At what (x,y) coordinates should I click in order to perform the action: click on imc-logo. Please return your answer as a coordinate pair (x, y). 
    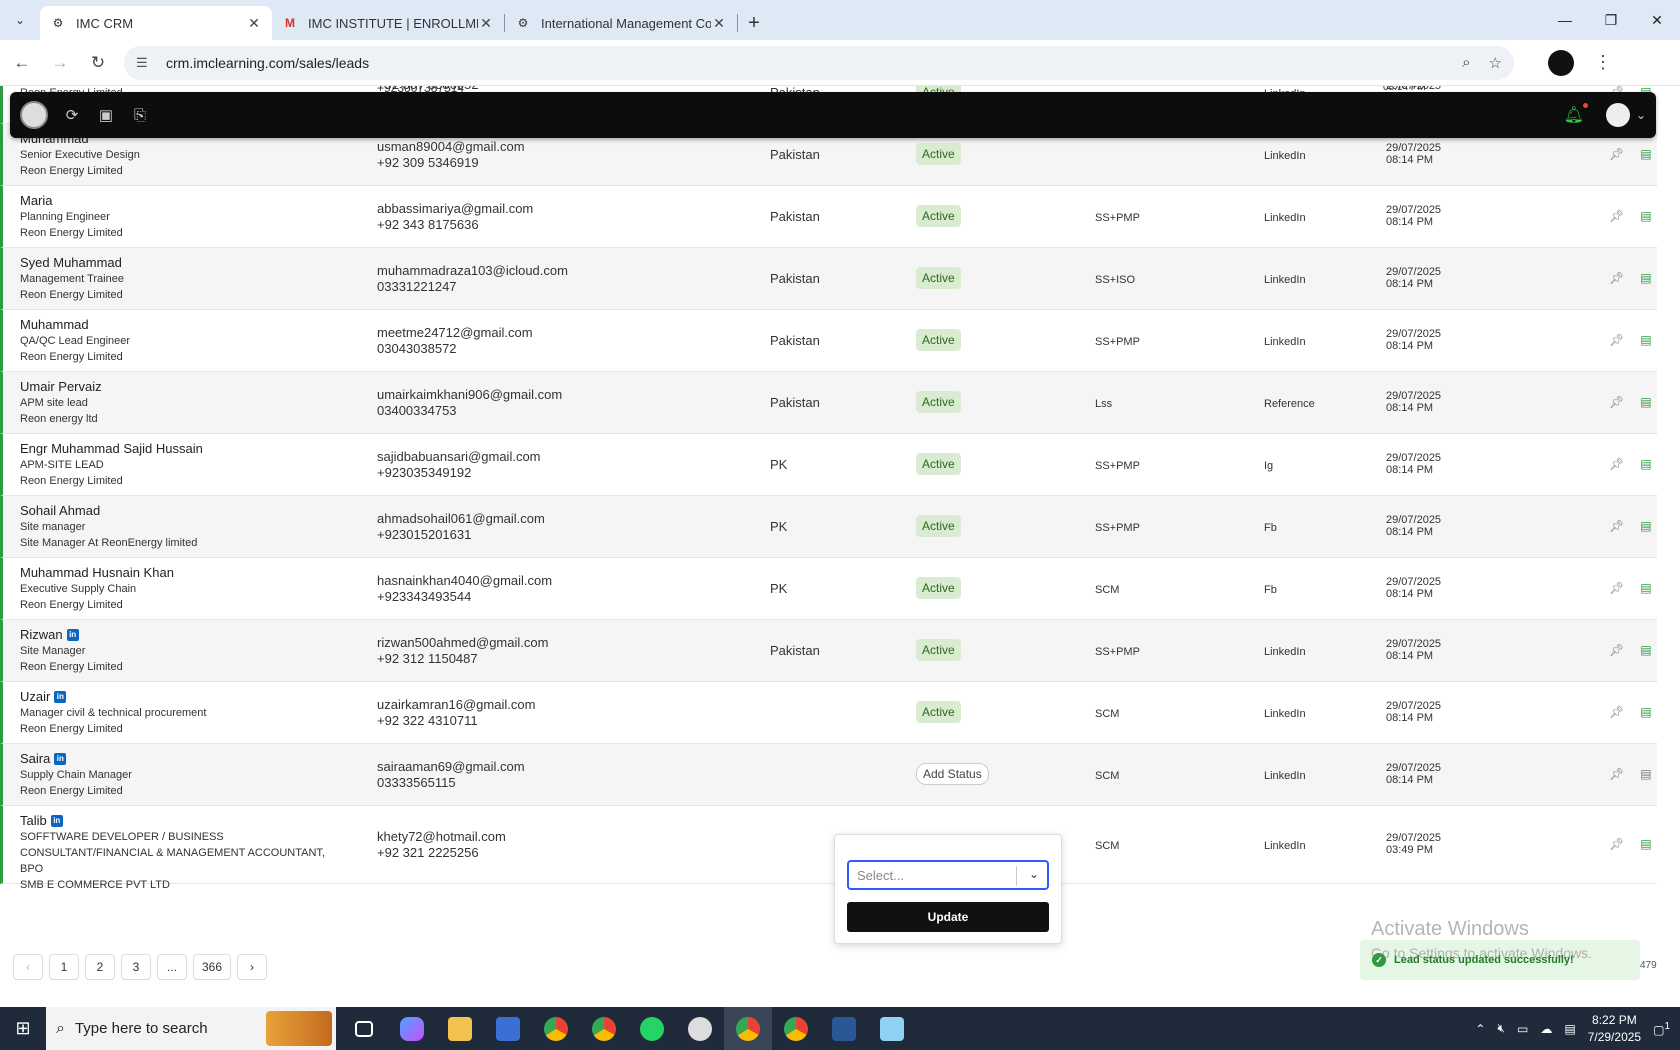
    Looking at the image, I should click on (34, 115).